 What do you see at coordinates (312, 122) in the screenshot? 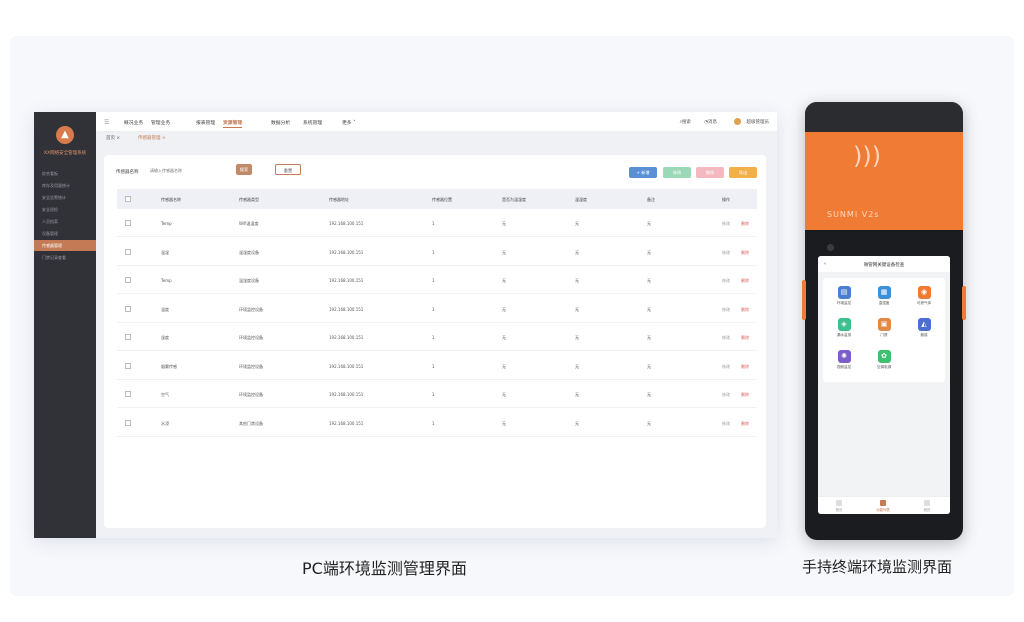
I see `nav-item: 系统管理` at bounding box center [312, 122].